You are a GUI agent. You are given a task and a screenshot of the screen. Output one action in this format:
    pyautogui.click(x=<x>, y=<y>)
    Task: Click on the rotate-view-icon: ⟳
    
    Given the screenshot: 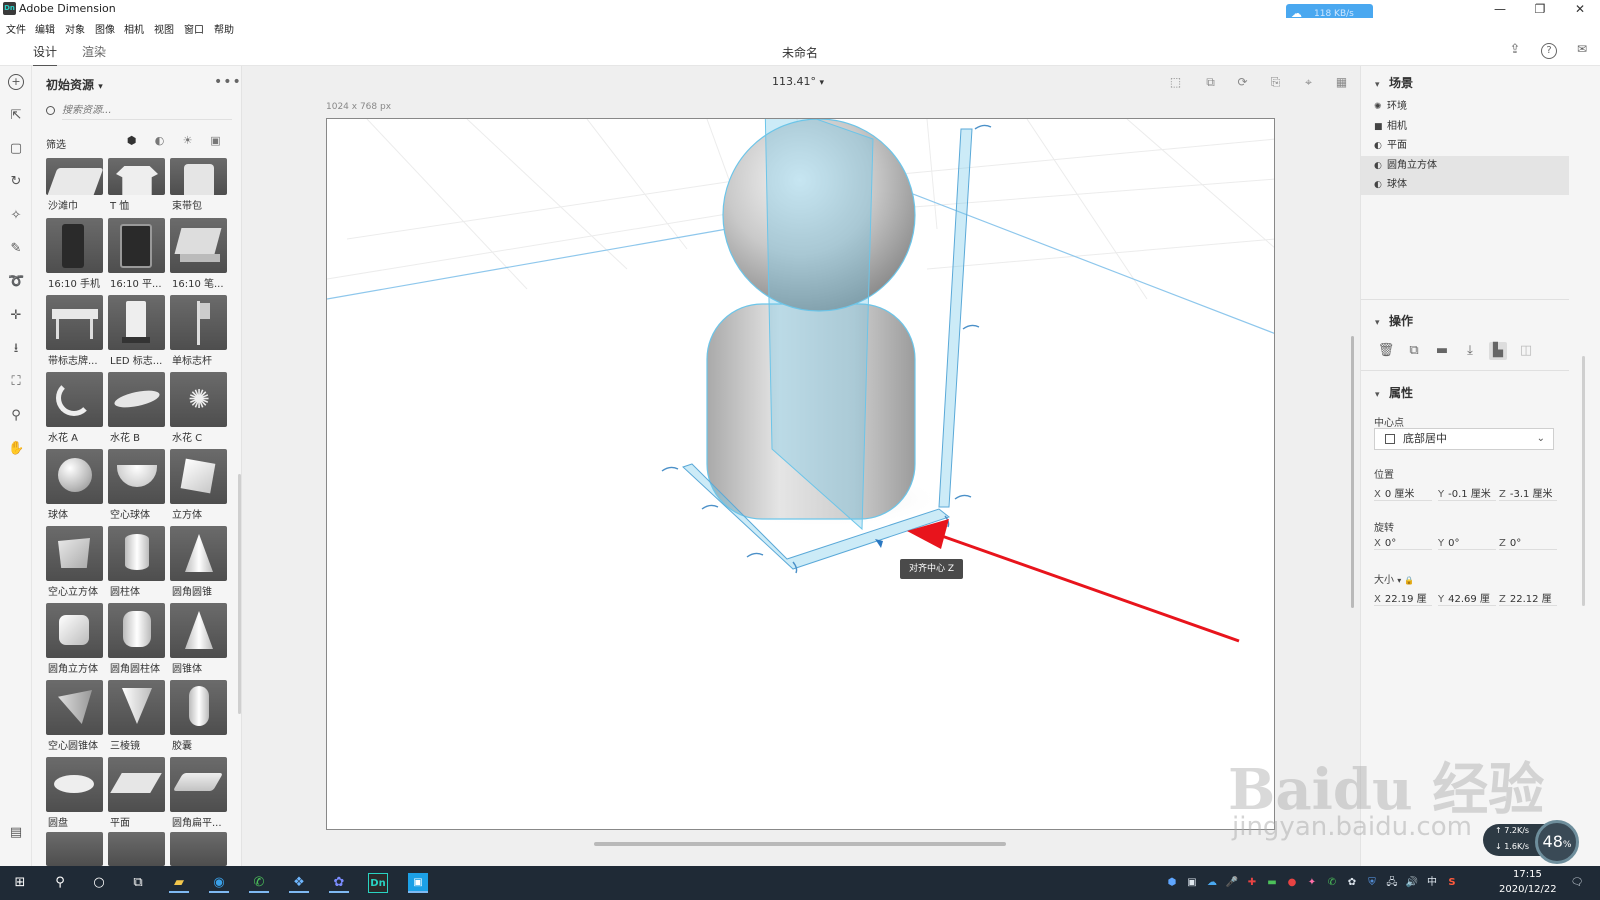 What is the action you would take?
    pyautogui.click(x=1242, y=82)
    